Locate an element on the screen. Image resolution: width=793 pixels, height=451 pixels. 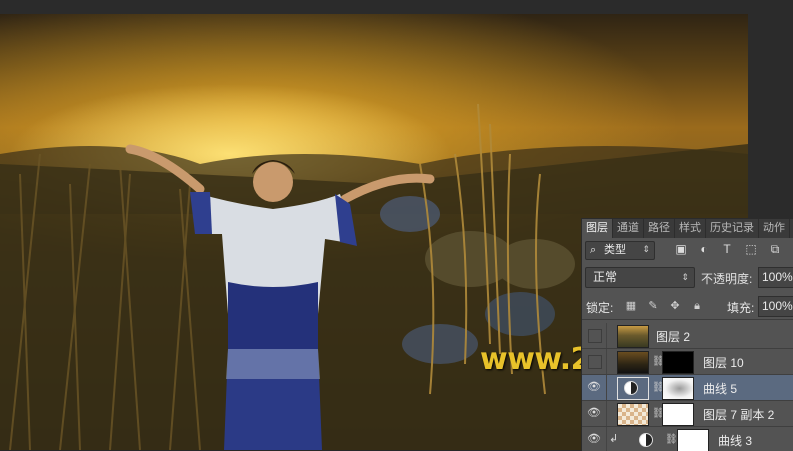
layer-row: 👁︎ ↲ ⛓︎ 曲线 3 is located at coordinates (687, 439).